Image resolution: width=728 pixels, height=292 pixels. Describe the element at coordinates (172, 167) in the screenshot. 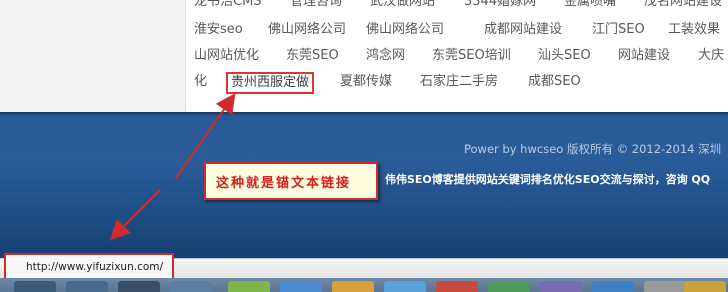

I see `annotation-arrows` at that location.